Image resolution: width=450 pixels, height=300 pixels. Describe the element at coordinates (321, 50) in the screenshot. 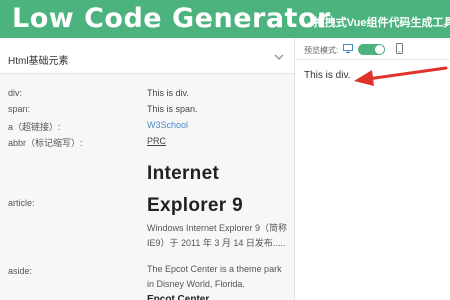

I see `preview-mode-label: 预览模式:` at that location.